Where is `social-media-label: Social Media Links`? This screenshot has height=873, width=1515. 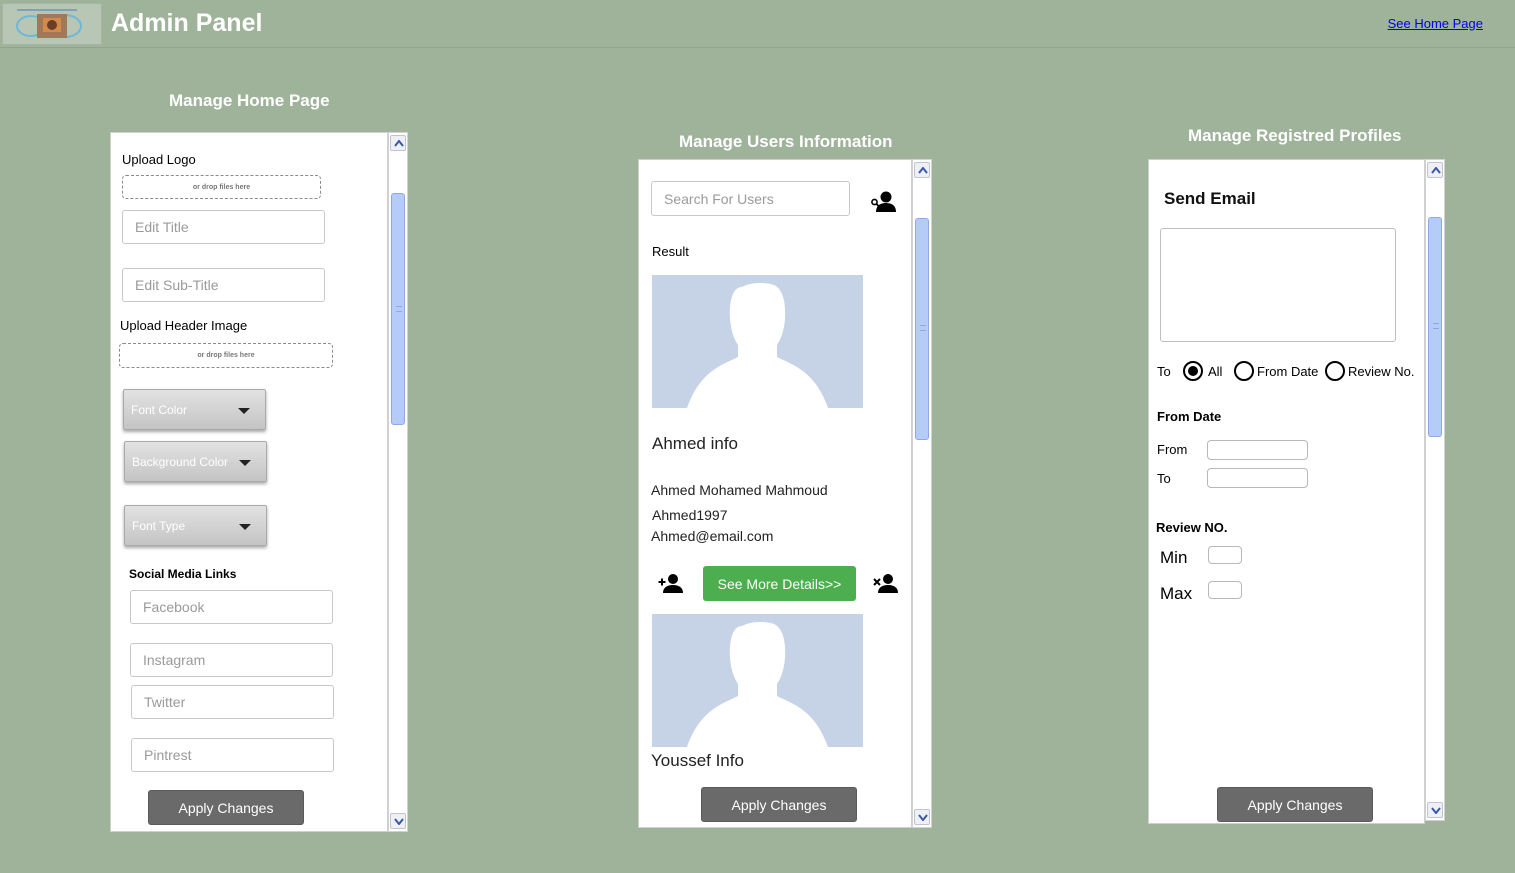
social-media-label: Social Media Links is located at coordinates (183, 574).